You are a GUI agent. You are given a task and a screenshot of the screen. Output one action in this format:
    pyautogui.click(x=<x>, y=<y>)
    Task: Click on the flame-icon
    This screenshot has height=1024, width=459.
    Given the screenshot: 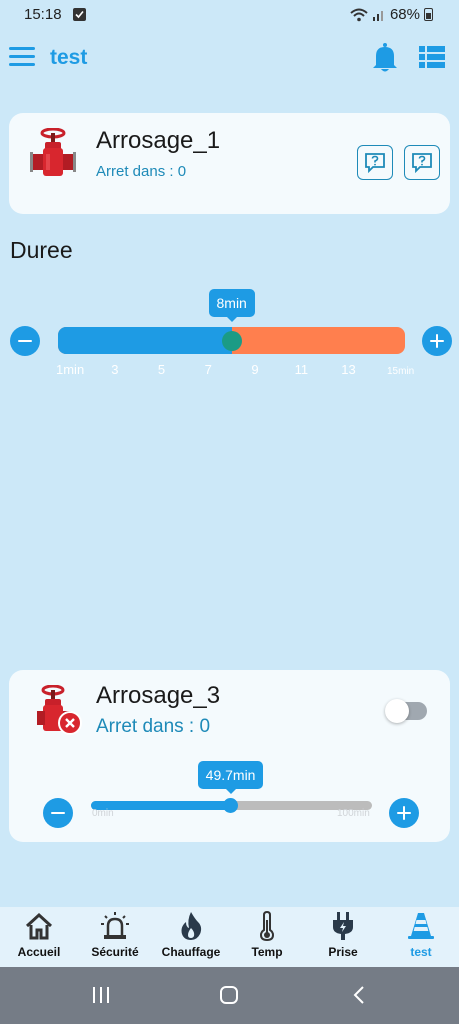 What is the action you would take?
    pyautogui.click(x=191, y=926)
    